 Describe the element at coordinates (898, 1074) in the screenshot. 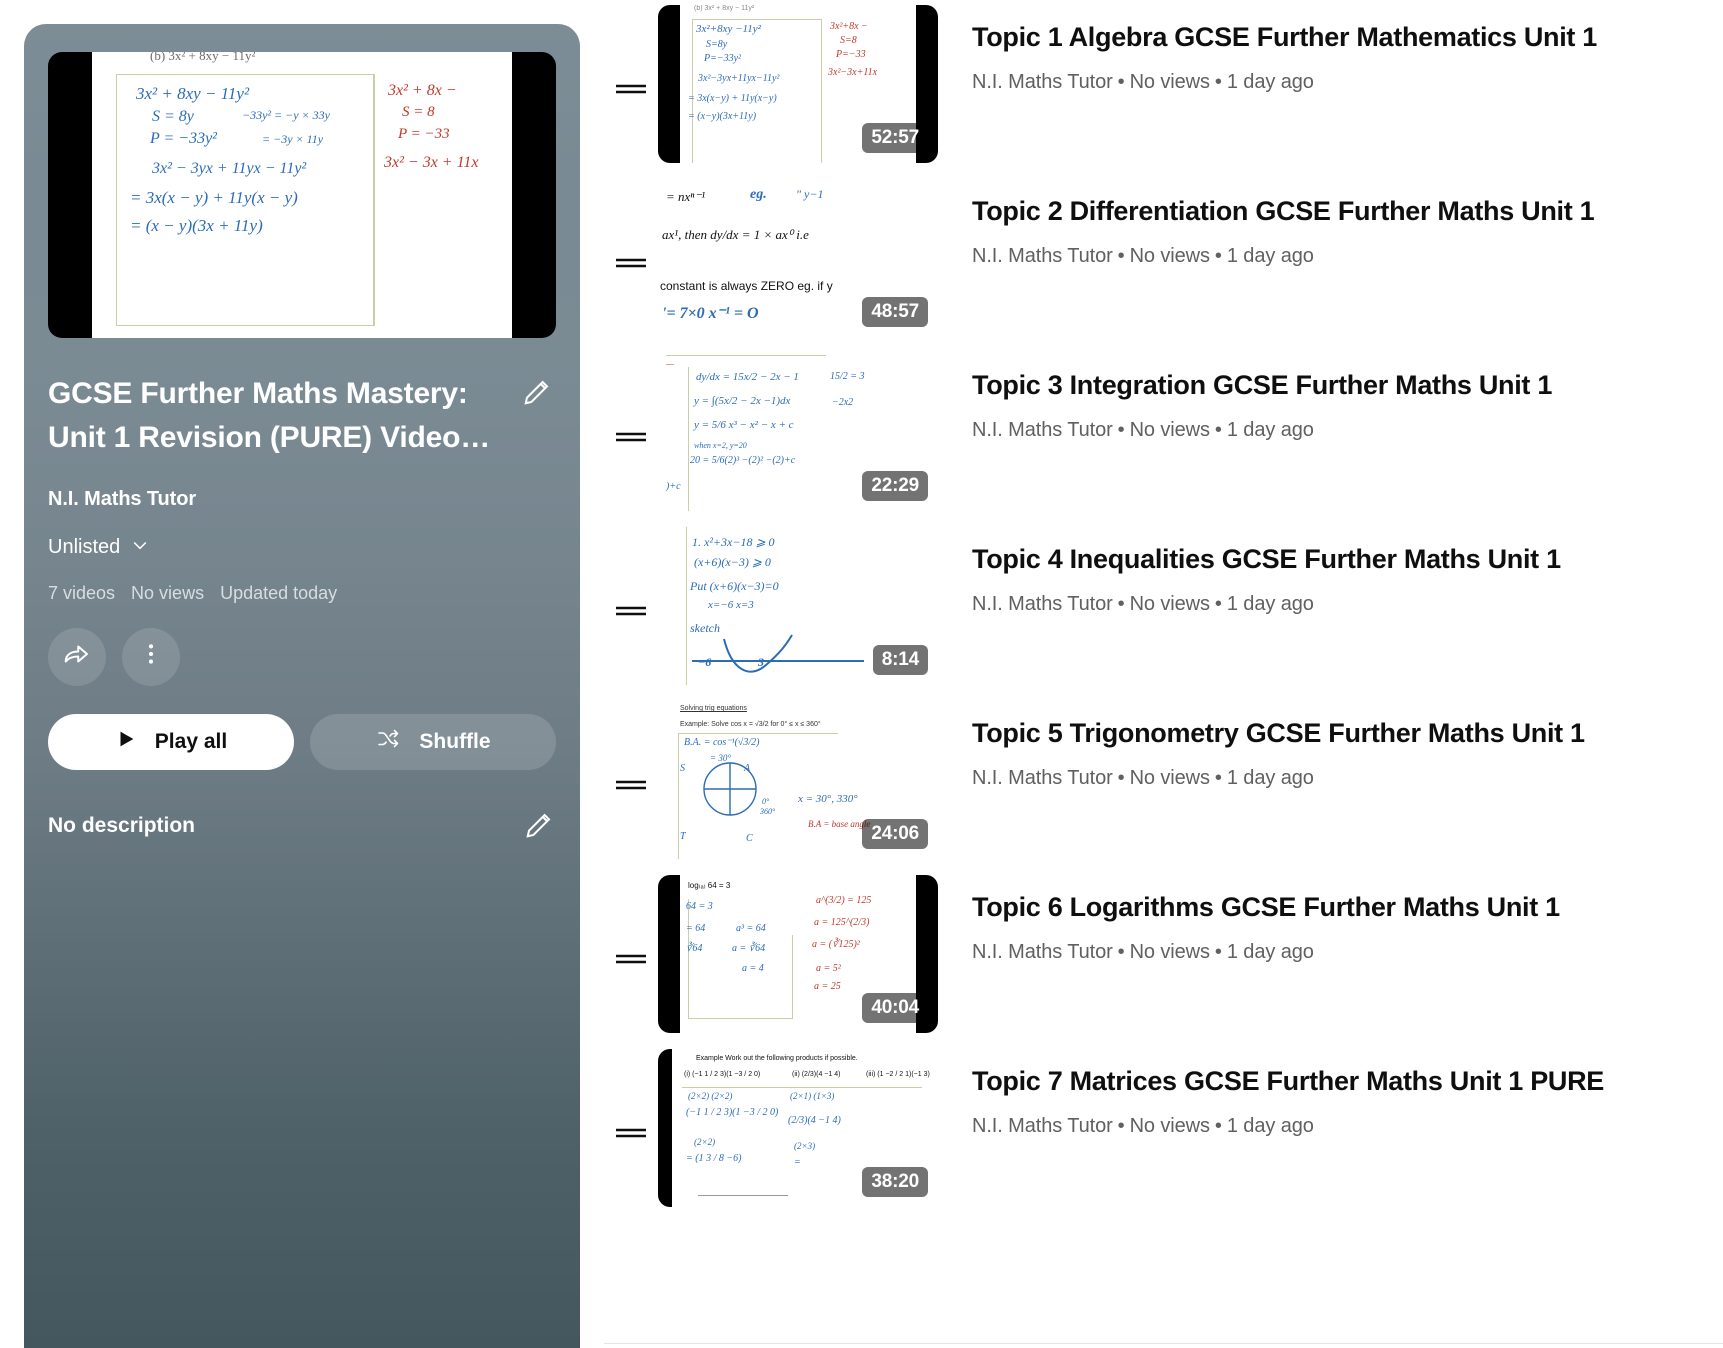

I see `thumb-line-3: (iii) (1 −2 / 2 1)(−1 3)` at that location.